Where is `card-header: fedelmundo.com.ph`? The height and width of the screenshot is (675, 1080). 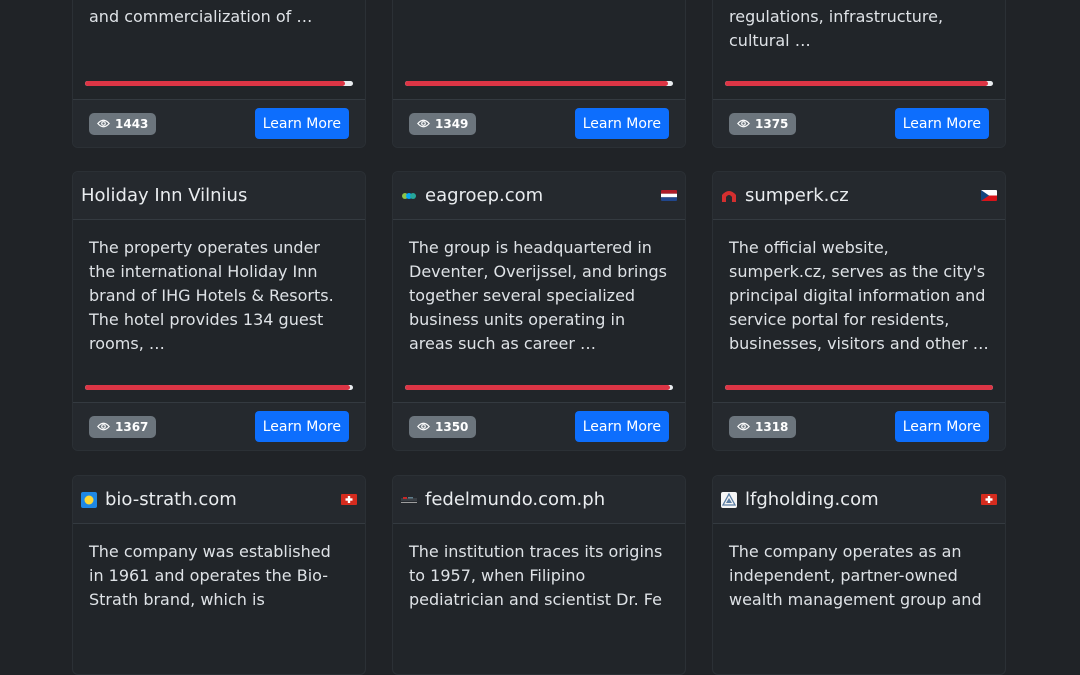 card-header: fedelmundo.com.ph is located at coordinates (539, 500).